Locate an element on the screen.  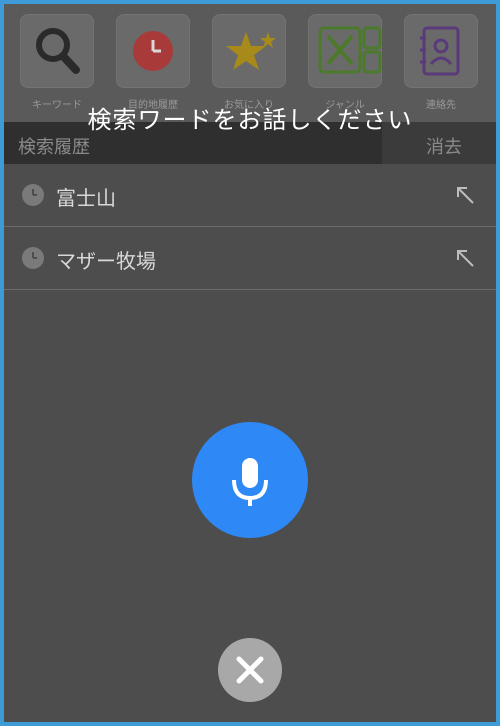
star-icon is located at coordinates (251, 51).